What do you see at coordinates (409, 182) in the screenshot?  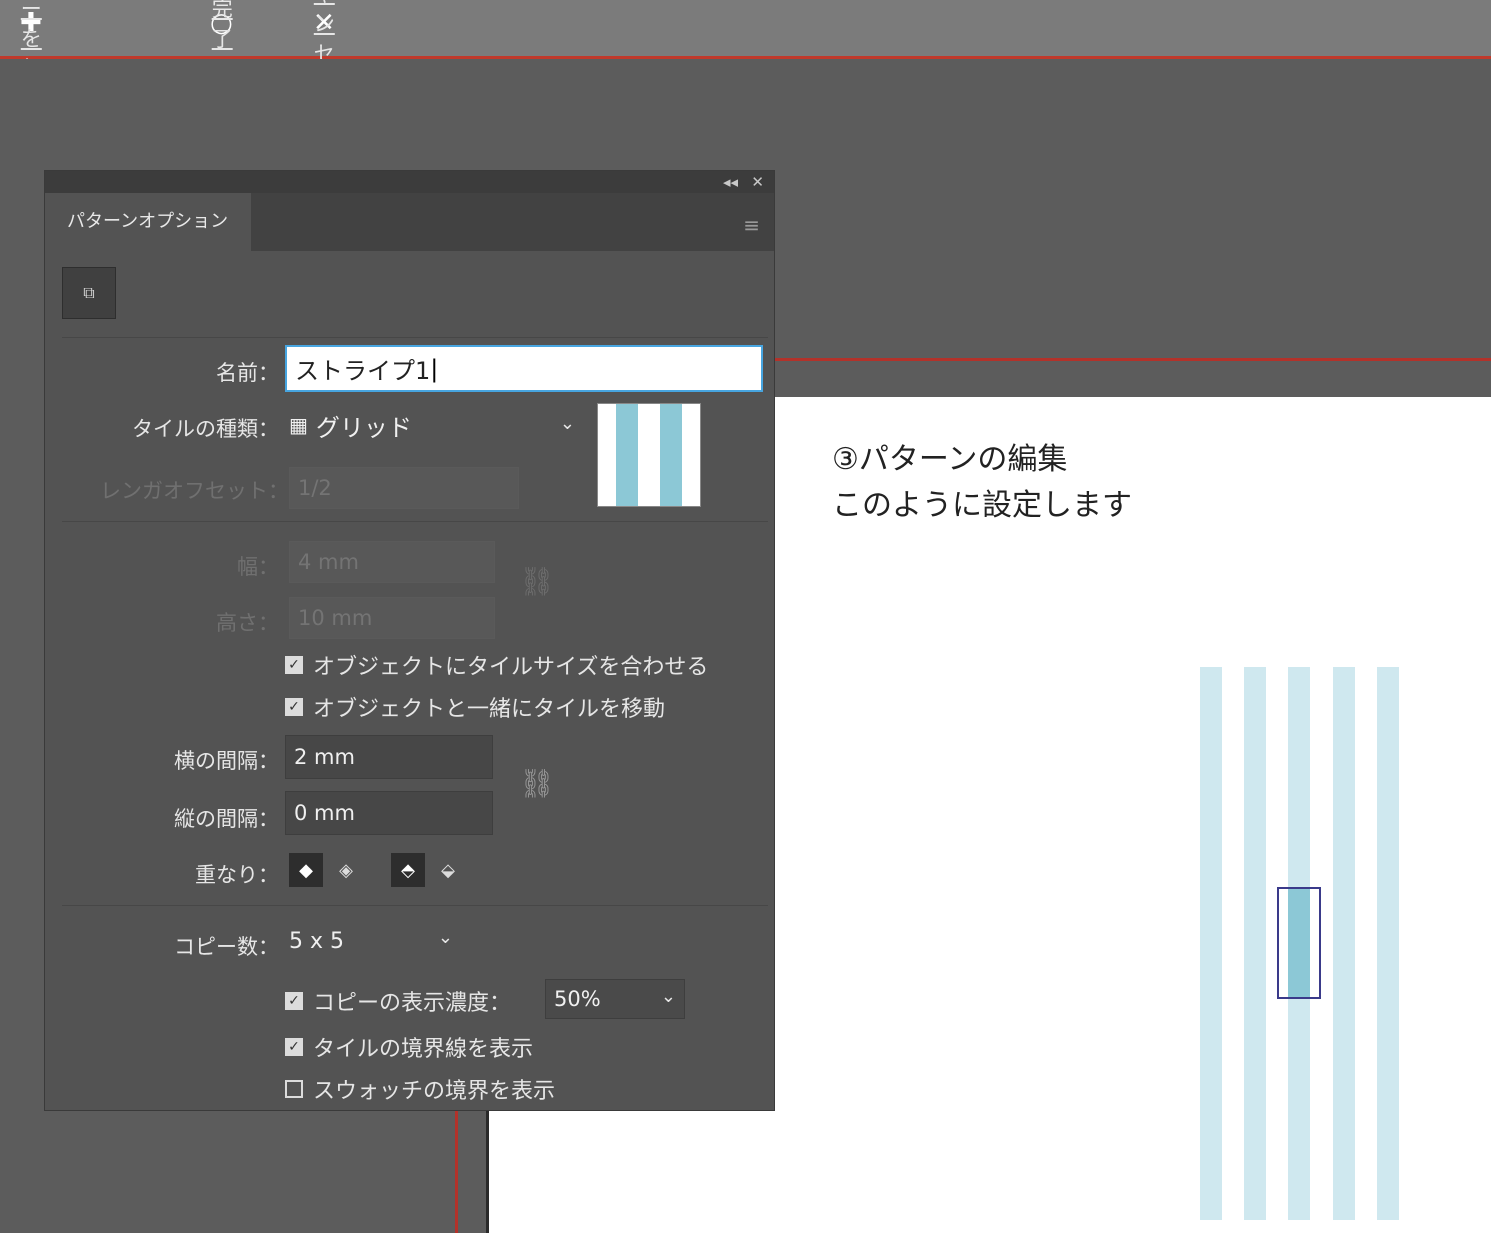 I see `panel-titlebar: ◂◂ ✕` at bounding box center [409, 182].